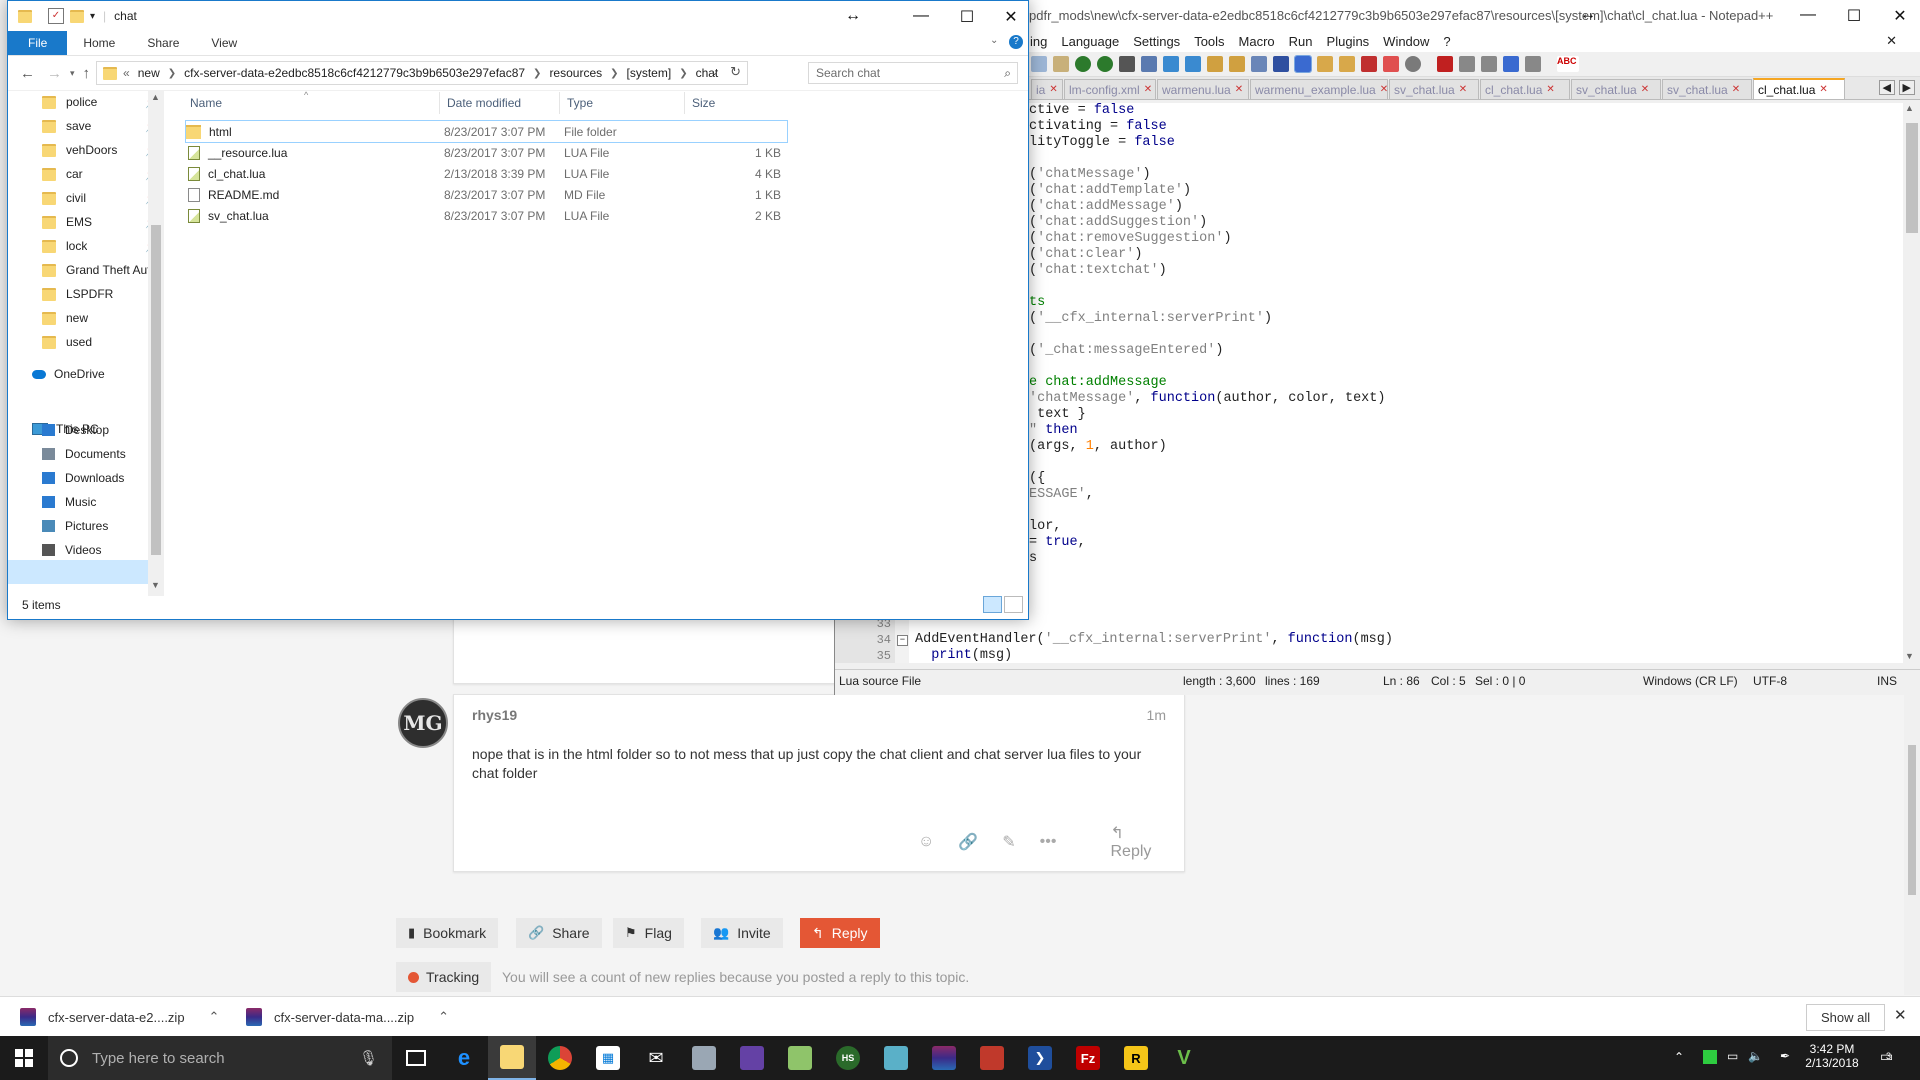 The image size is (1920, 1080). I want to click on paste-icon, so click(1061, 64).